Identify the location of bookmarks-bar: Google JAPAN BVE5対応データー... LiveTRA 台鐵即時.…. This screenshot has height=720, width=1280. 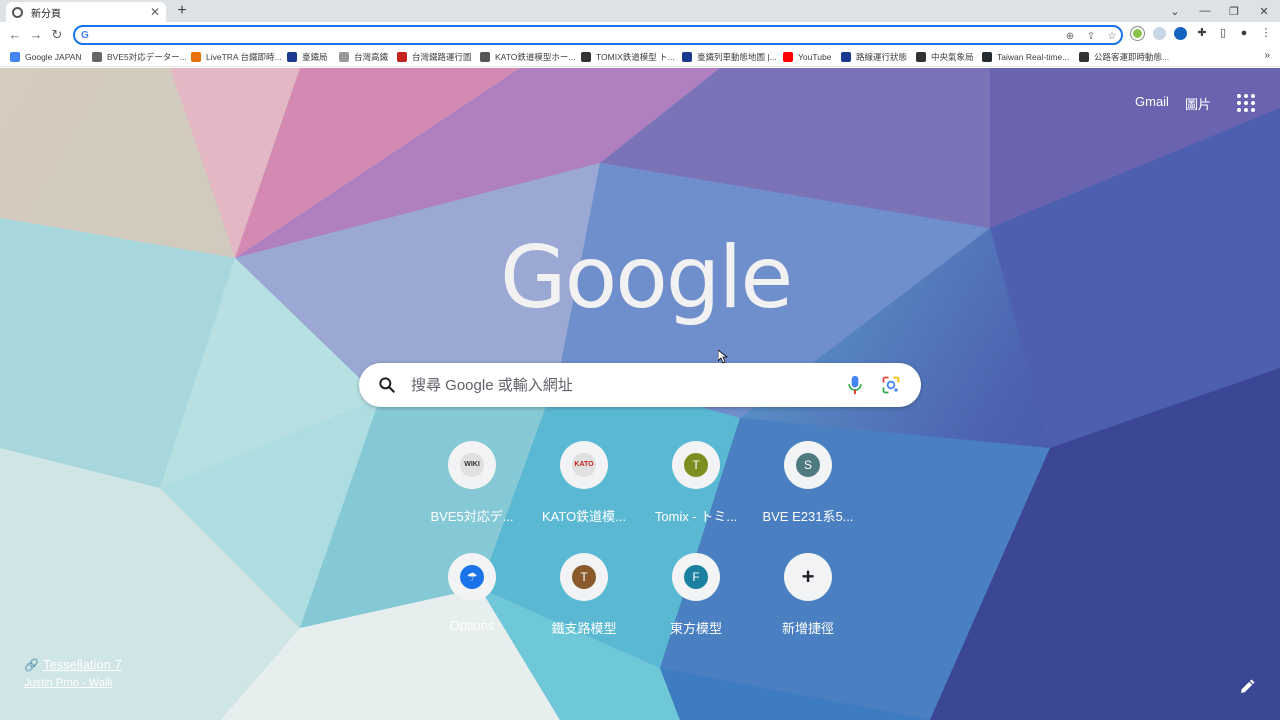
(640, 57).